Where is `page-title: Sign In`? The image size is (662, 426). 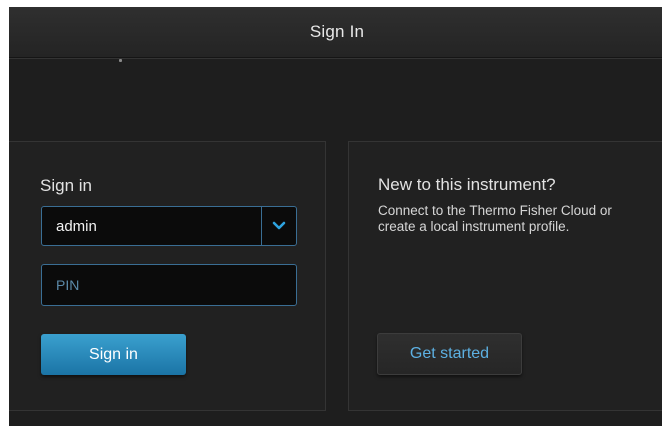
page-title: Sign In is located at coordinates (337, 31).